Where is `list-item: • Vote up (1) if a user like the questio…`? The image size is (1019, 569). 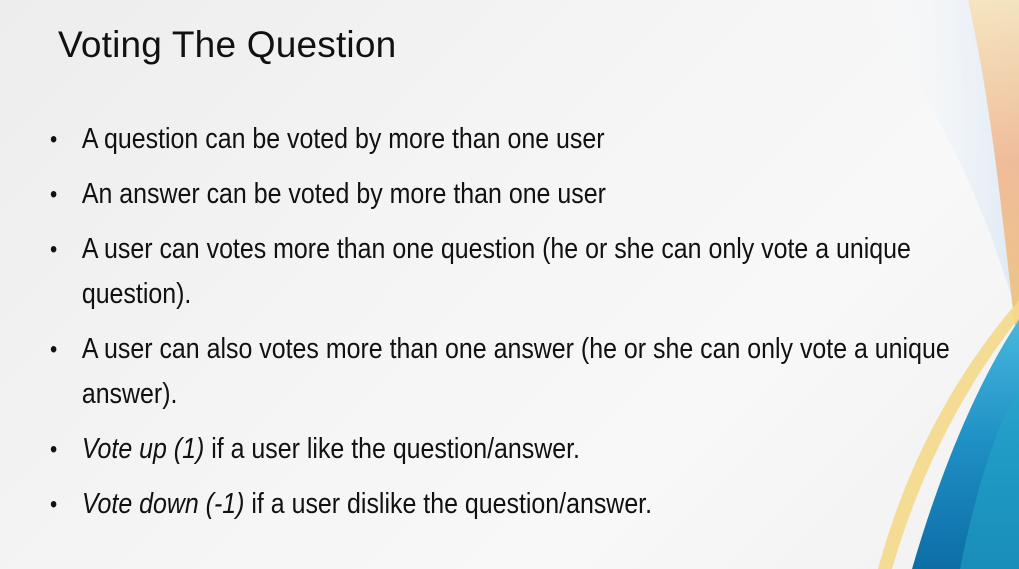 list-item: • Vote up (1) if a user like the questio… is located at coordinates (500, 449).